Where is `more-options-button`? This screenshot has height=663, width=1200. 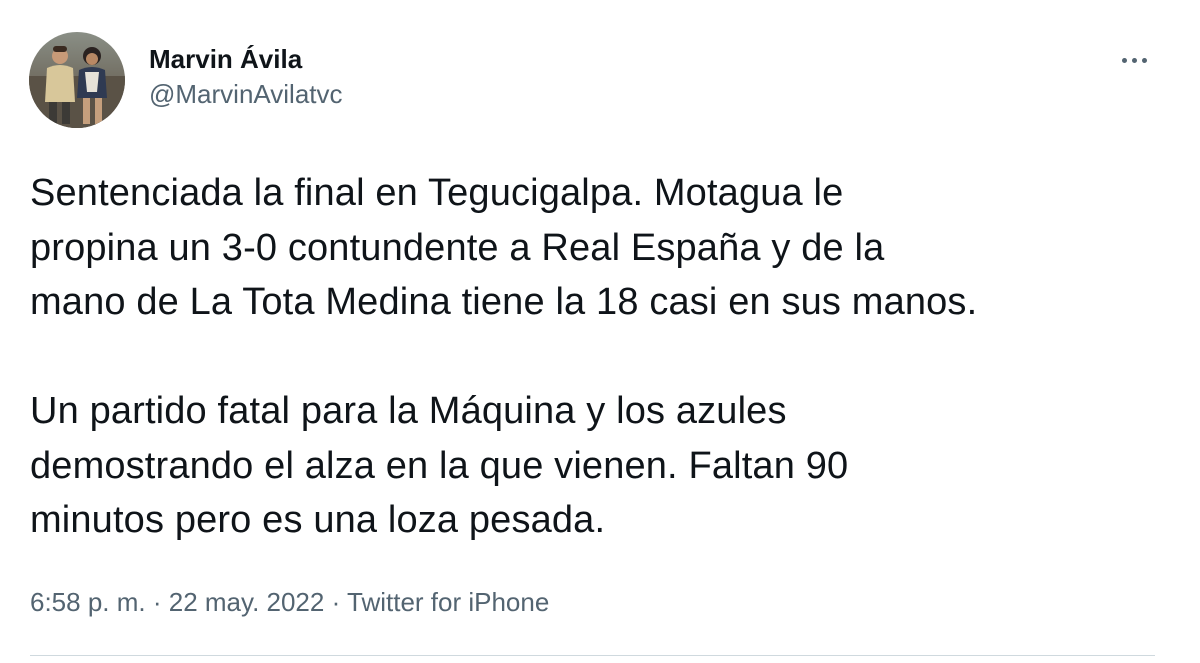
more-options-button is located at coordinates (1134, 60).